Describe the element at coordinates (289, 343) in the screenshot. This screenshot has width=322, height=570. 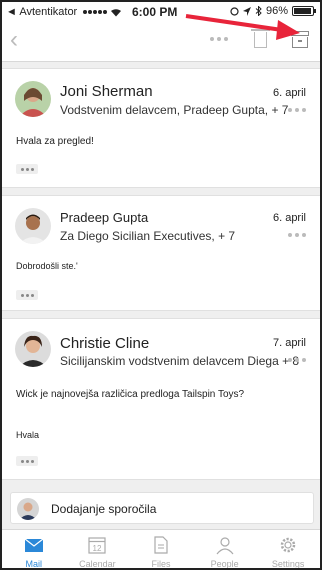
I see `message-date: 7. april` at that location.